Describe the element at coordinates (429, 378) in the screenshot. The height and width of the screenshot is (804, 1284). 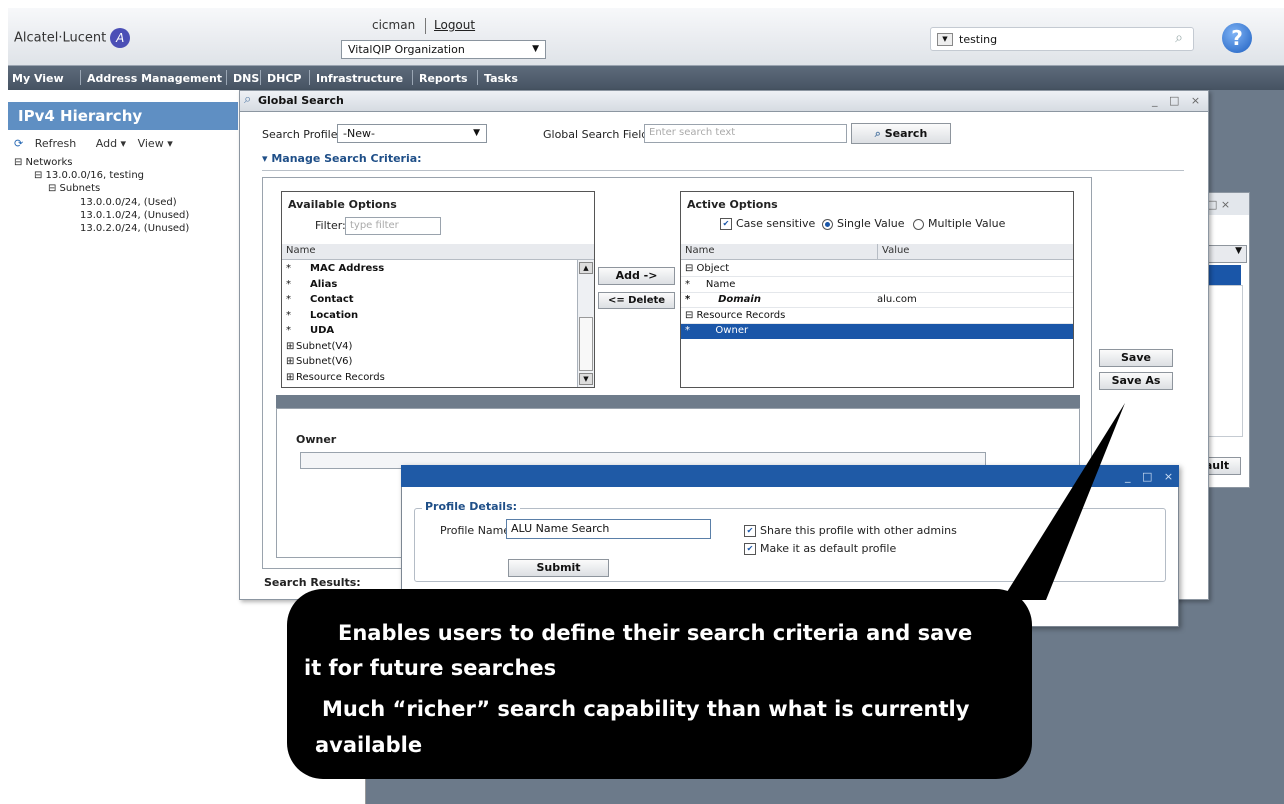
I see `available-option-row: ⊞ Resource Records` at that location.